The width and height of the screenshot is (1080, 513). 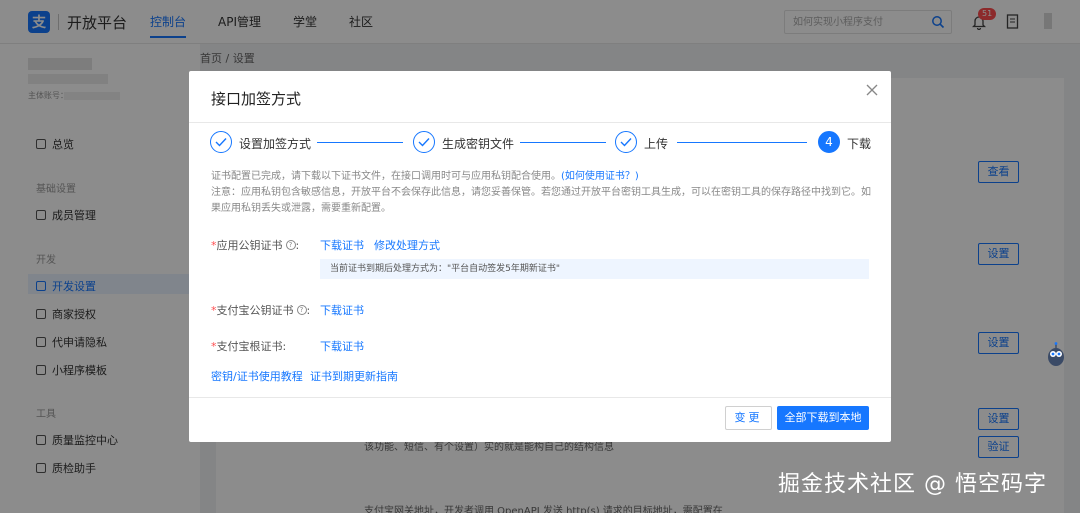 I want to click on change-button: 变更, so click(x=748, y=418).